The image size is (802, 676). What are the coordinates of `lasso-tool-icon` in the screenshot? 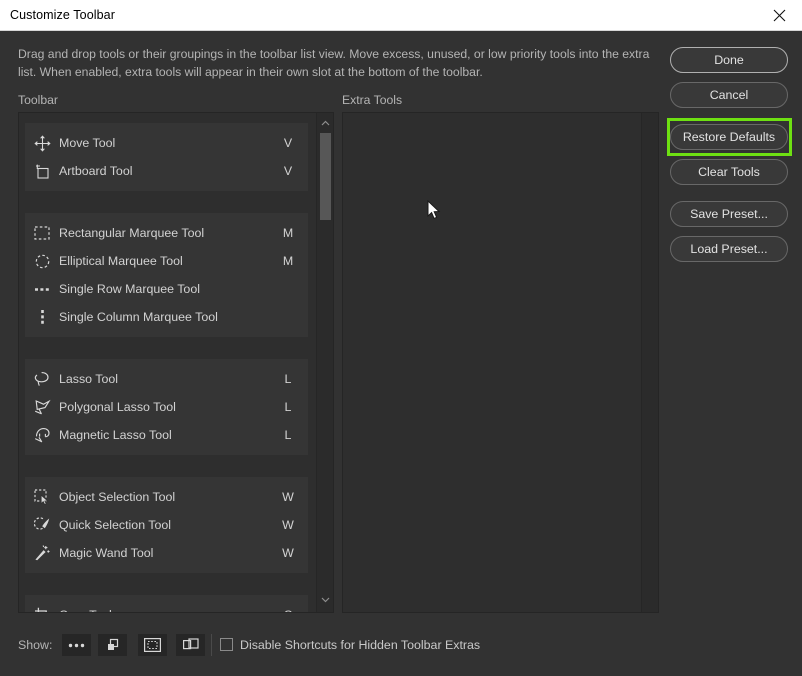 It's located at (42, 379).